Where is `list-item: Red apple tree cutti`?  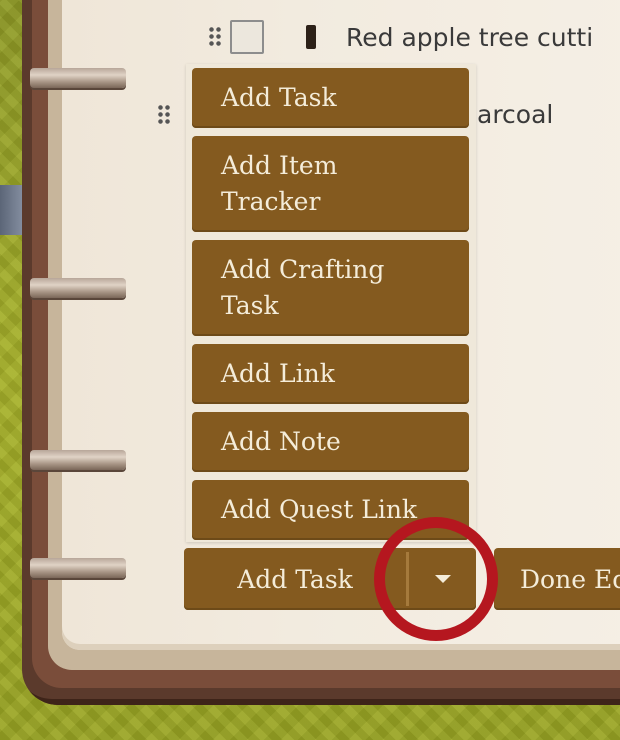 list-item: Red apple tree cutti is located at coordinates (400, 37).